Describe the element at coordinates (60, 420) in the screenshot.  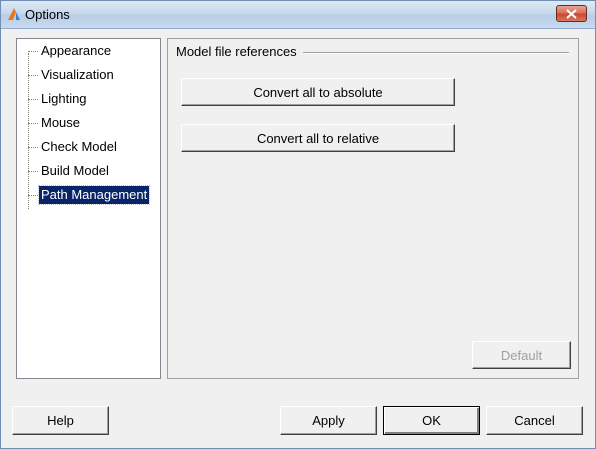
I see `help-button: Help` at that location.